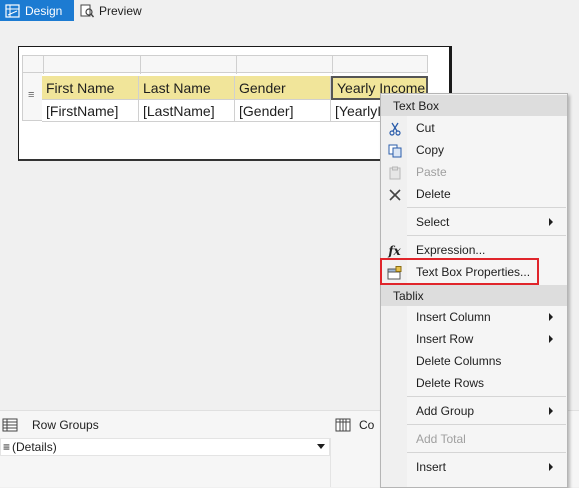  Describe the element at coordinates (474, 128) in the screenshot. I see `menu-item-cut: Cut` at that location.